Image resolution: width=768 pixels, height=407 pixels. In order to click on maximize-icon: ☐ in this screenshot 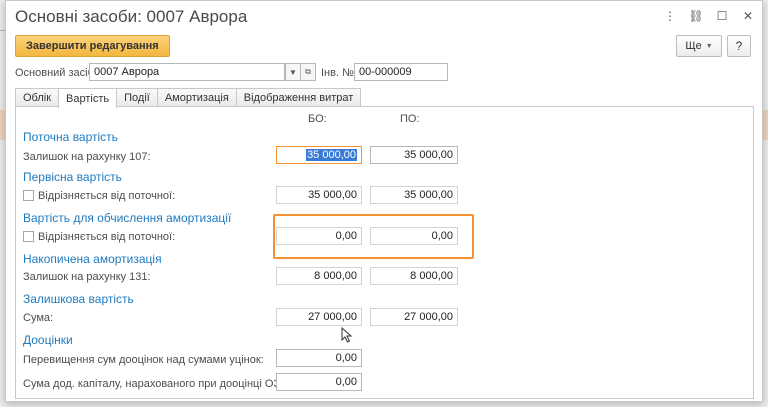, I will do `click(722, 16)`.